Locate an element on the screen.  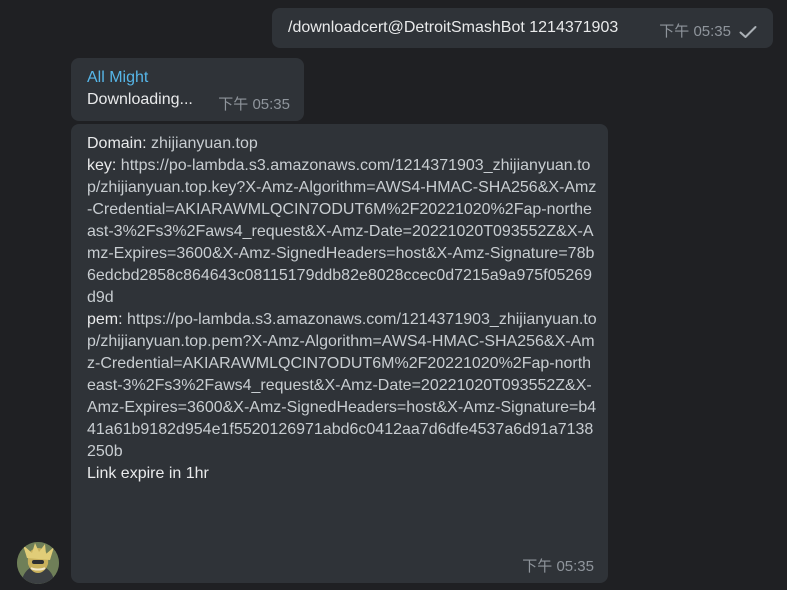
domain-label: Domain: is located at coordinates (117, 143).